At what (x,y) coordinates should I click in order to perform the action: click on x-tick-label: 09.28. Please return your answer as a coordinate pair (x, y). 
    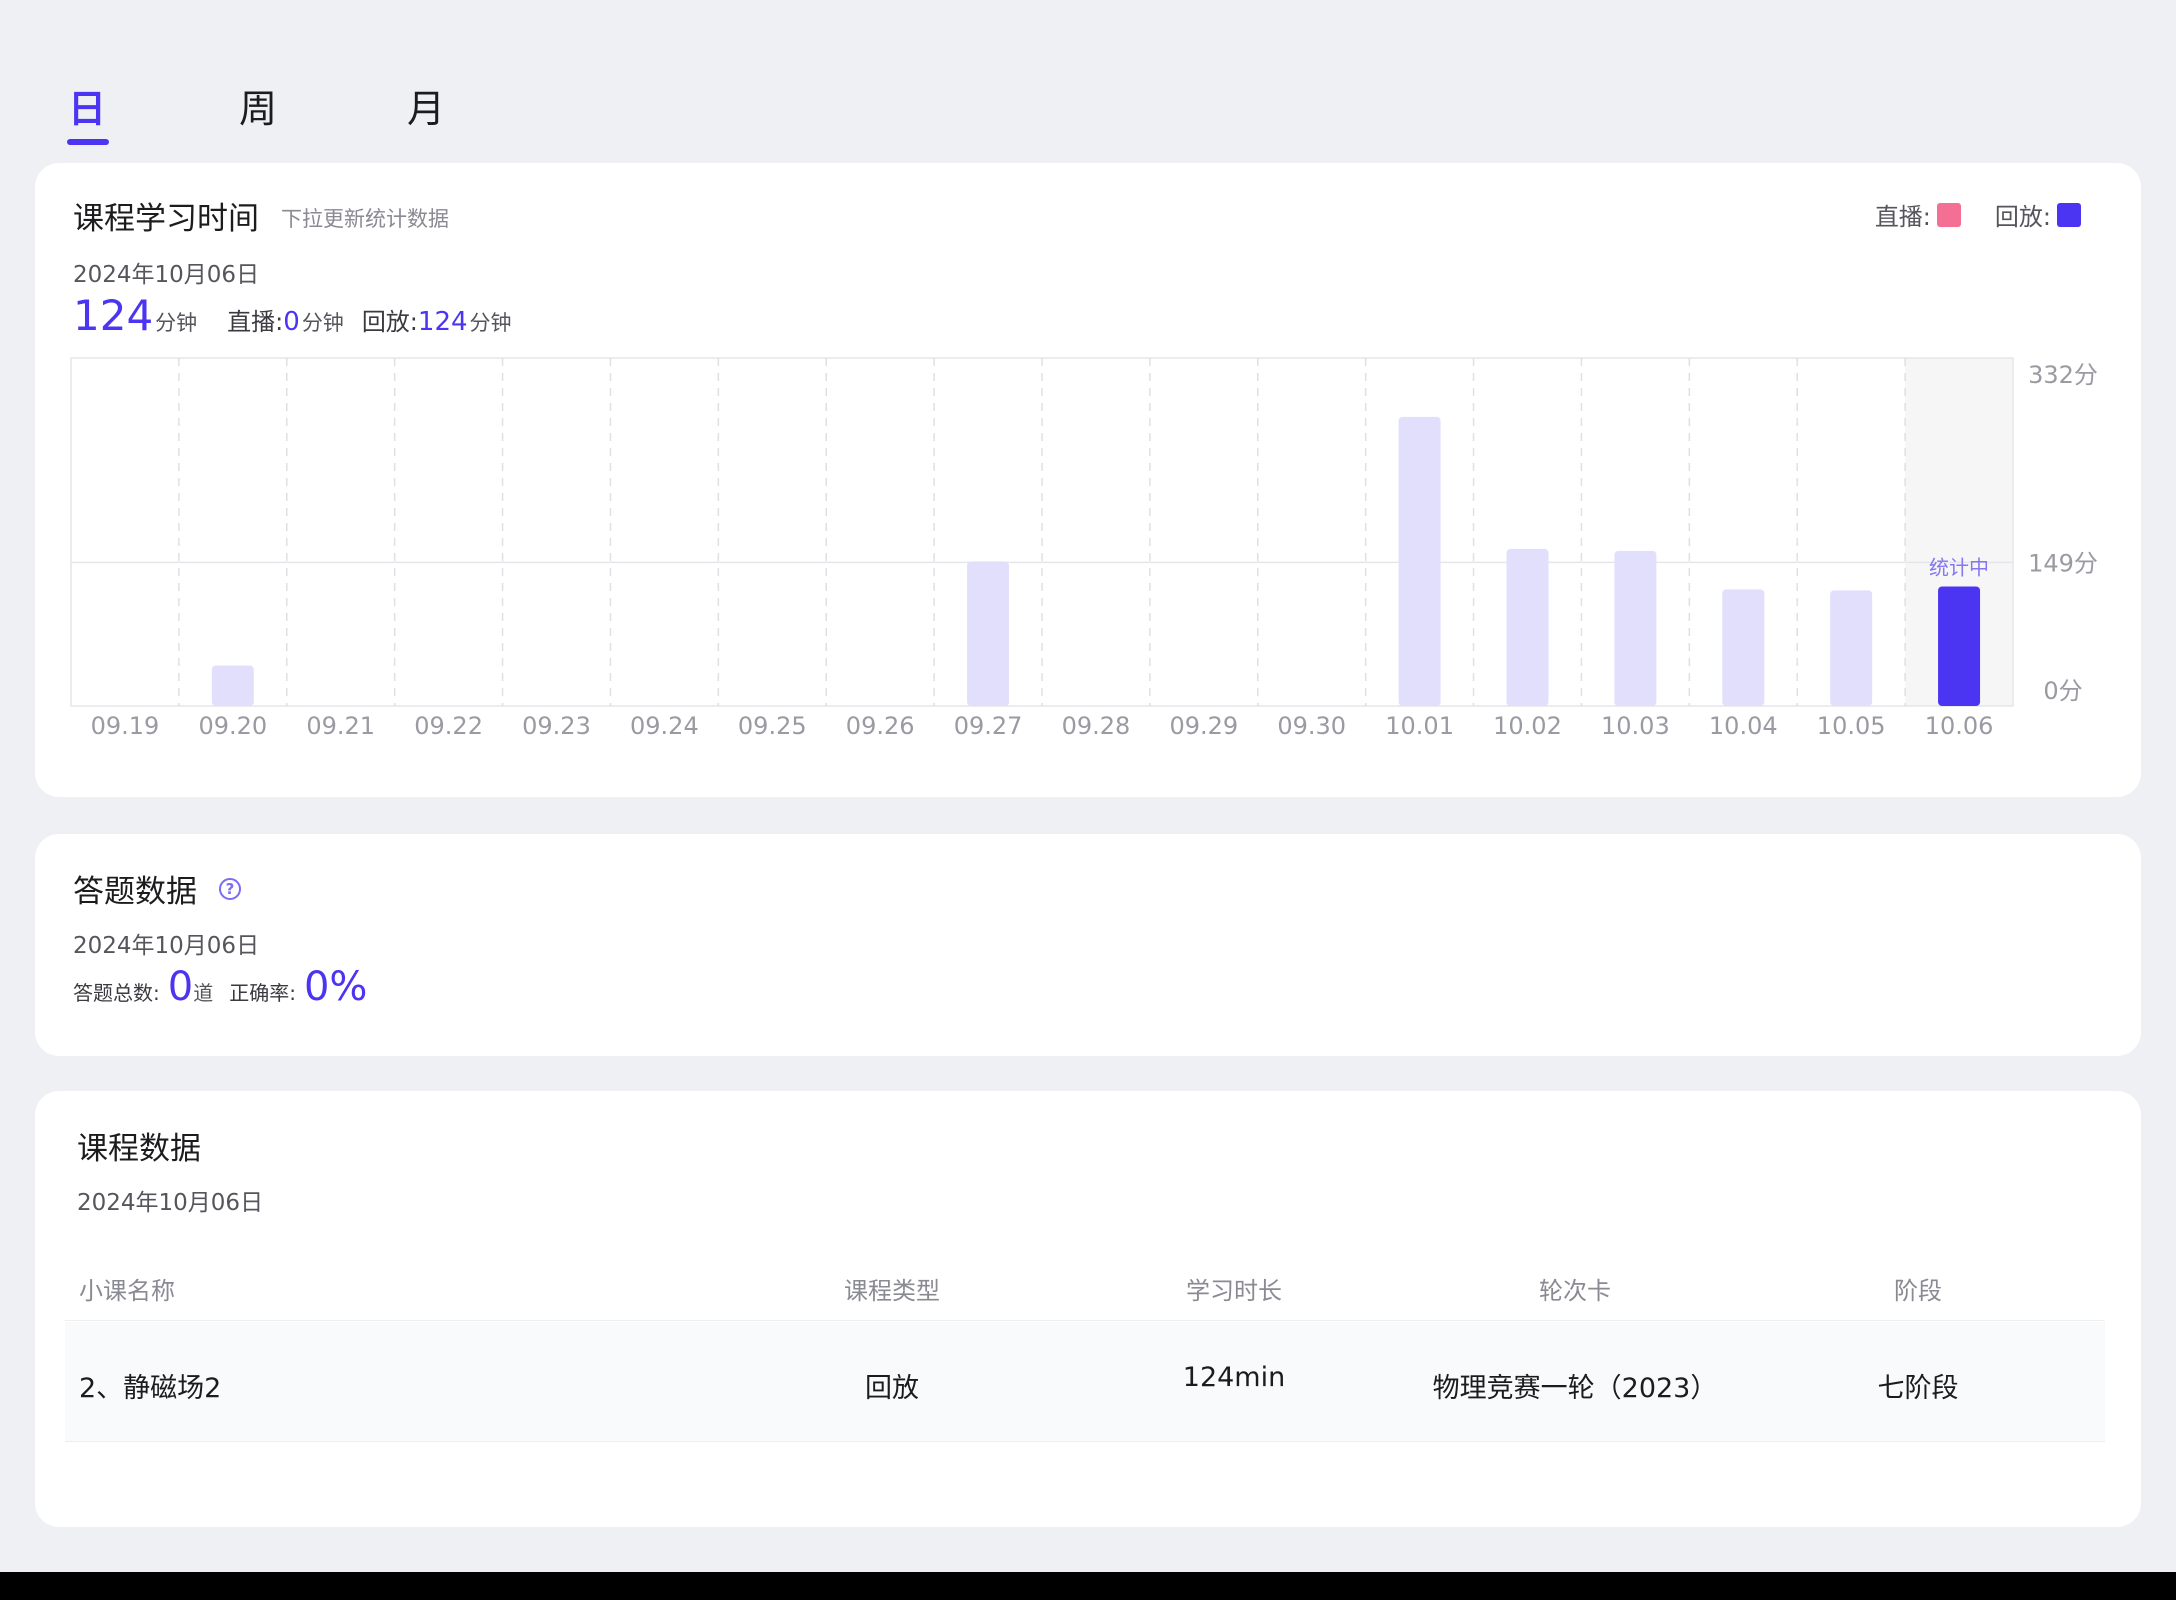
    Looking at the image, I should click on (1096, 726).